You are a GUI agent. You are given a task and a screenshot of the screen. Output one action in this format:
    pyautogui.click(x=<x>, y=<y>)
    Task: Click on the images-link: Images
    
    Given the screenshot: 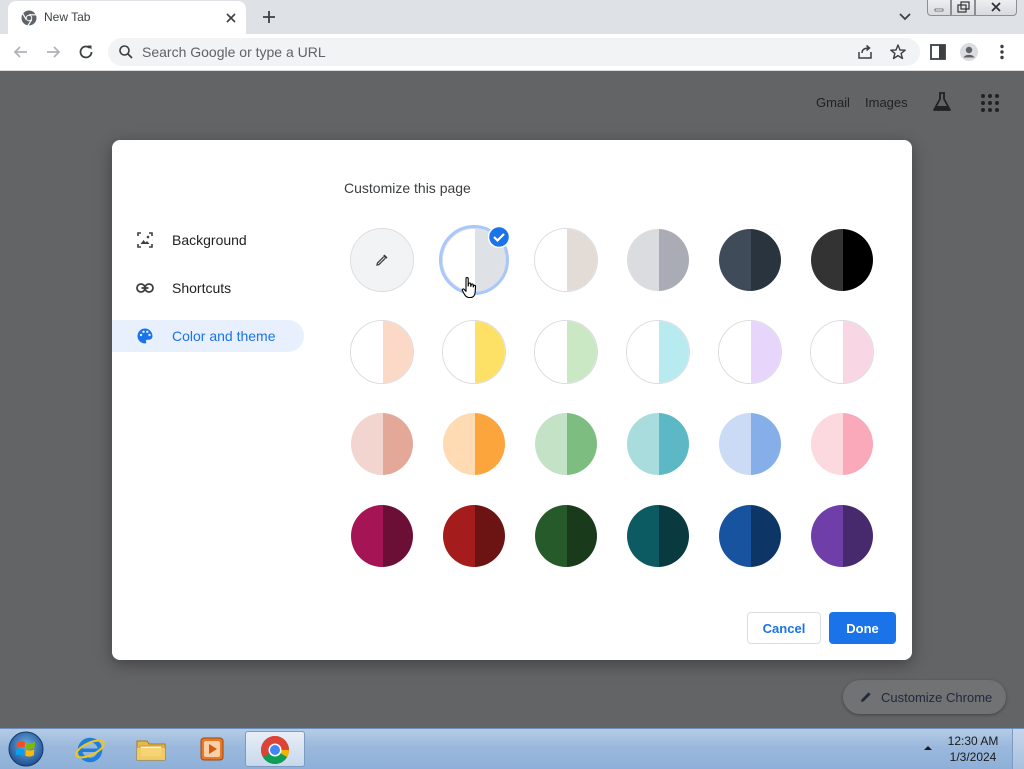 What is the action you would take?
    pyautogui.click(x=886, y=102)
    